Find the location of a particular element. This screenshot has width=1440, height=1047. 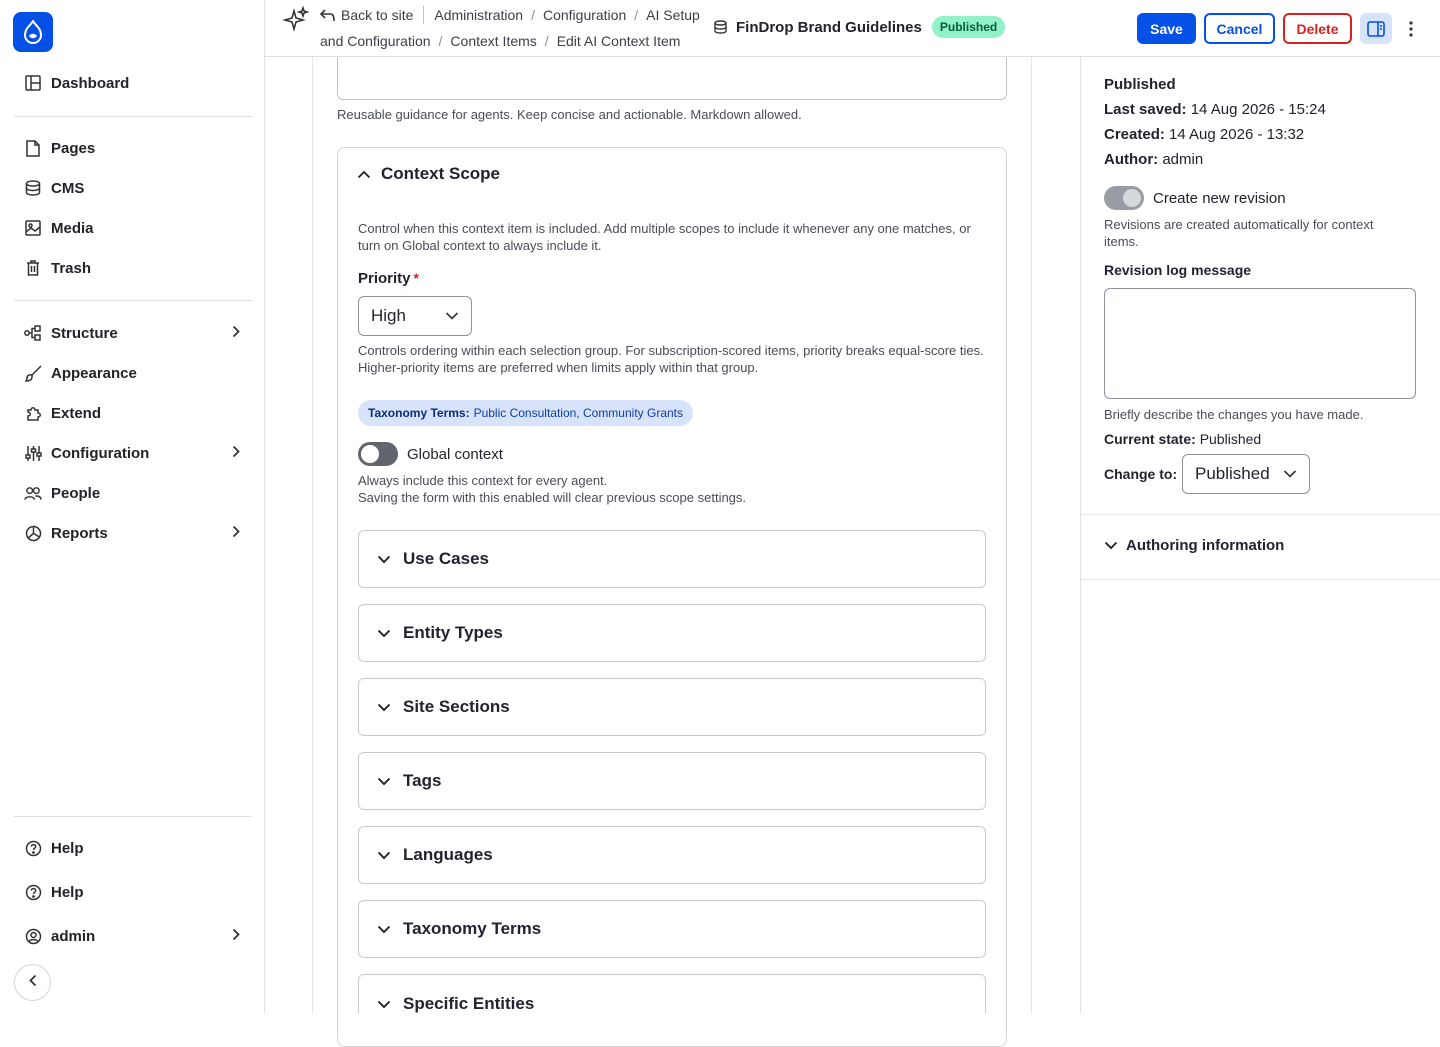

accordion-entity-types: Entity Types is located at coordinates (672, 633).